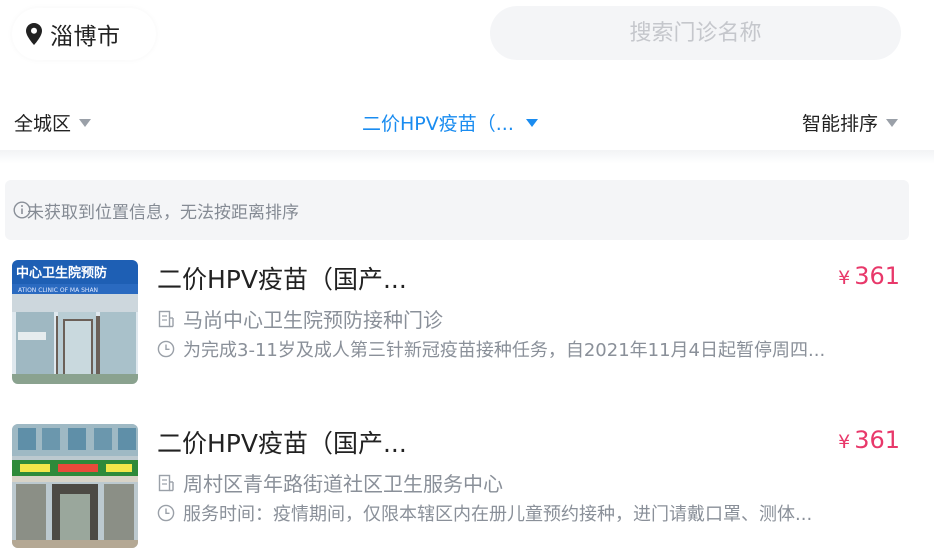  I want to click on sort-filter-label: 智能排序, so click(840, 123).